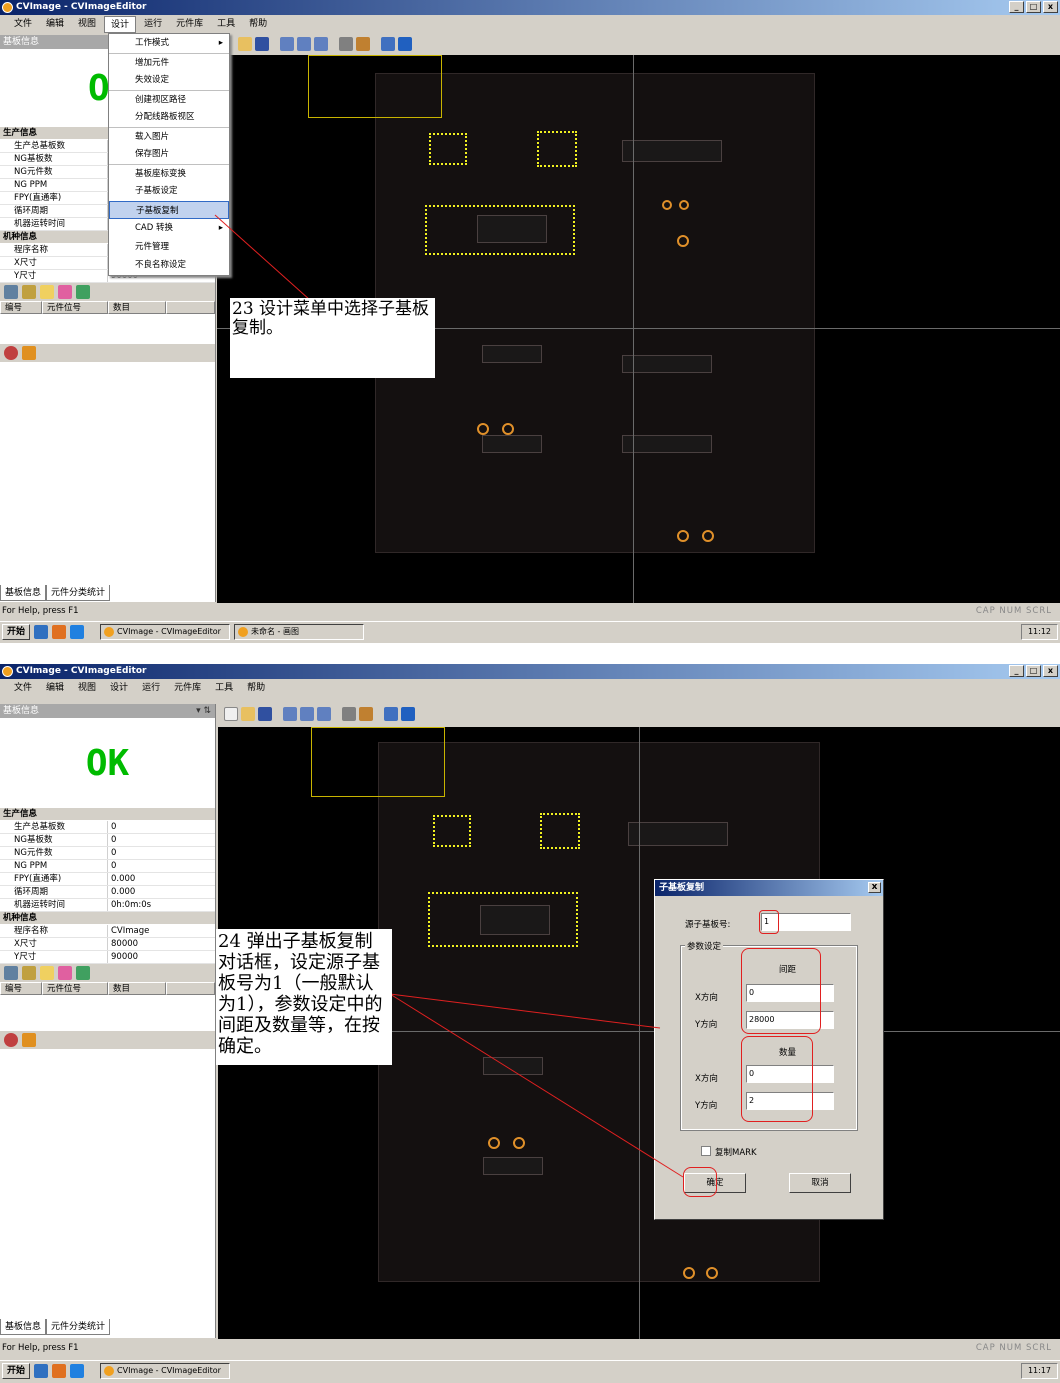 The width and height of the screenshot is (1060, 1383). What do you see at coordinates (169, 117) in the screenshot?
I see `menu-assign-board-view: 分配线路板视区` at bounding box center [169, 117].